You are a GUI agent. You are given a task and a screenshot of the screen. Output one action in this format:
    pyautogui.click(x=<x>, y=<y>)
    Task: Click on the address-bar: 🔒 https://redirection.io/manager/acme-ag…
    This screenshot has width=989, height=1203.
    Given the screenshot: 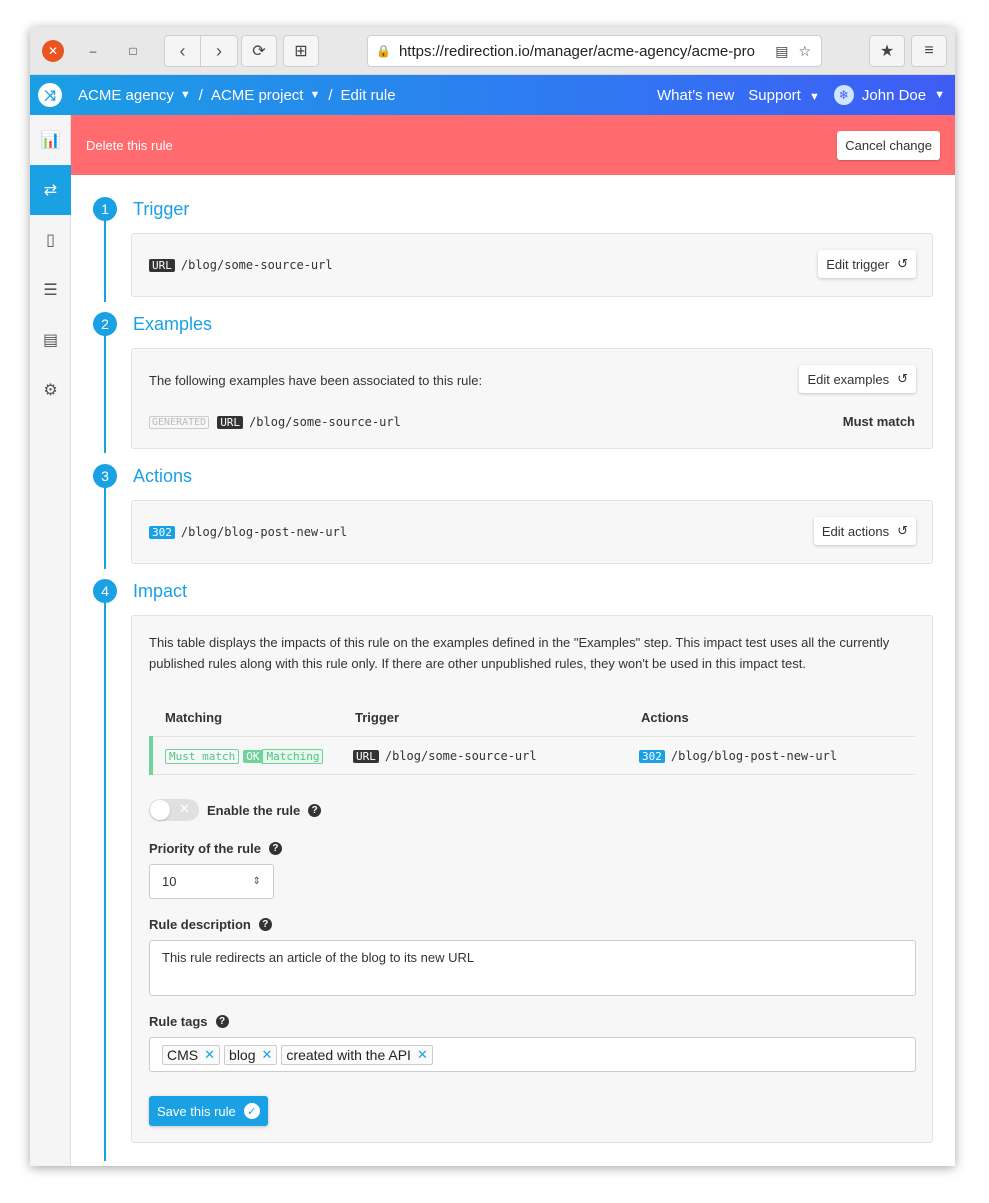 What is the action you would take?
    pyautogui.click(x=594, y=51)
    